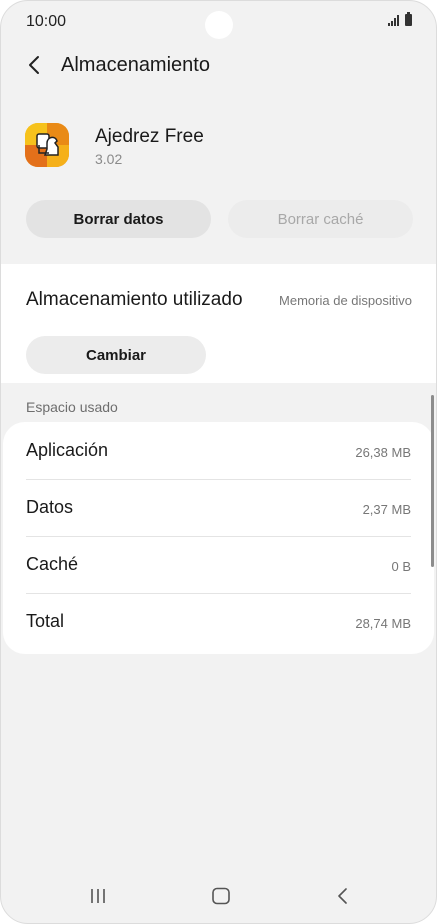 Image resolution: width=437 pixels, height=924 pixels. I want to click on status-bar: 10:00, so click(218, 23).